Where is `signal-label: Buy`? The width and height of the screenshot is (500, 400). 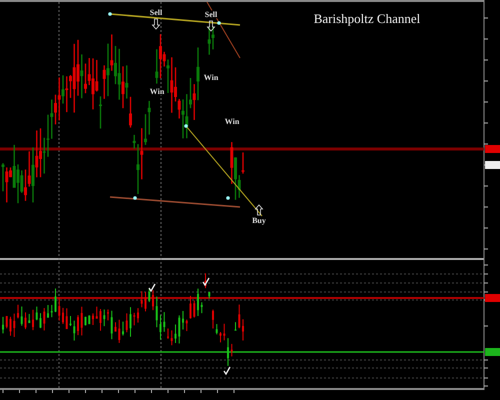 signal-label: Buy is located at coordinates (259, 220).